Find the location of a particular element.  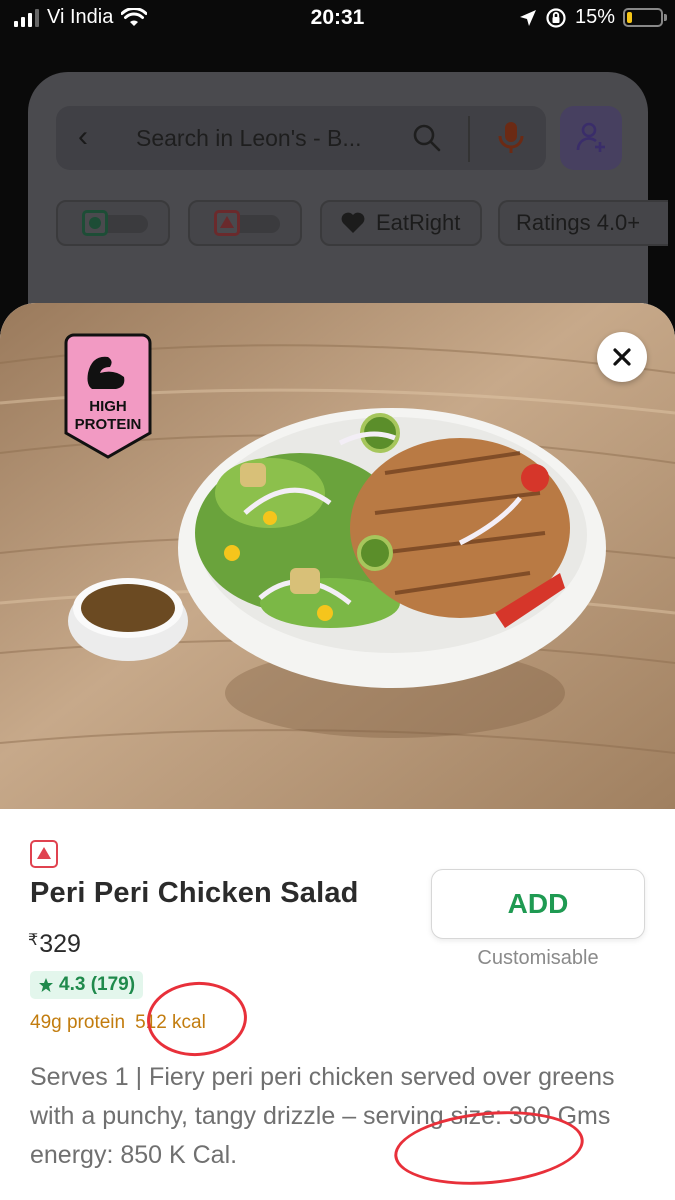

item-price: ₹329 is located at coordinates (54, 944).